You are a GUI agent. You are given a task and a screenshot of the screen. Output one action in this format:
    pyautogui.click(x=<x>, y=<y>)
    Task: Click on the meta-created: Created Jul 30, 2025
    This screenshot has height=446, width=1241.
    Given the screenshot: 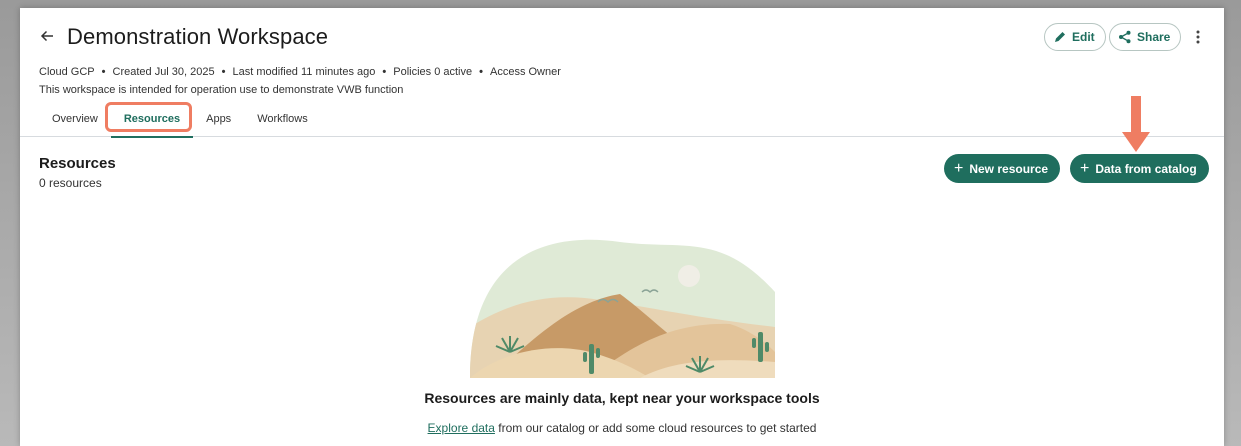 What is the action you would take?
    pyautogui.click(x=163, y=72)
    